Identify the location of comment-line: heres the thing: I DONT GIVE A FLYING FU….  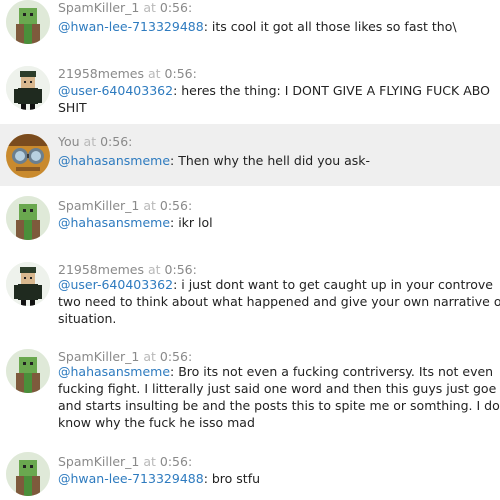
(335, 90).